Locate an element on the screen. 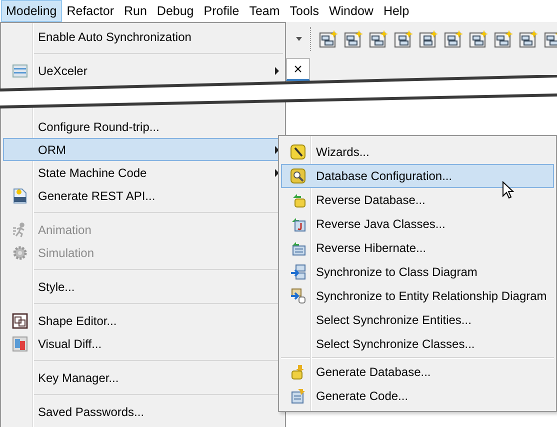  document-icon is located at coordinates (20, 196).